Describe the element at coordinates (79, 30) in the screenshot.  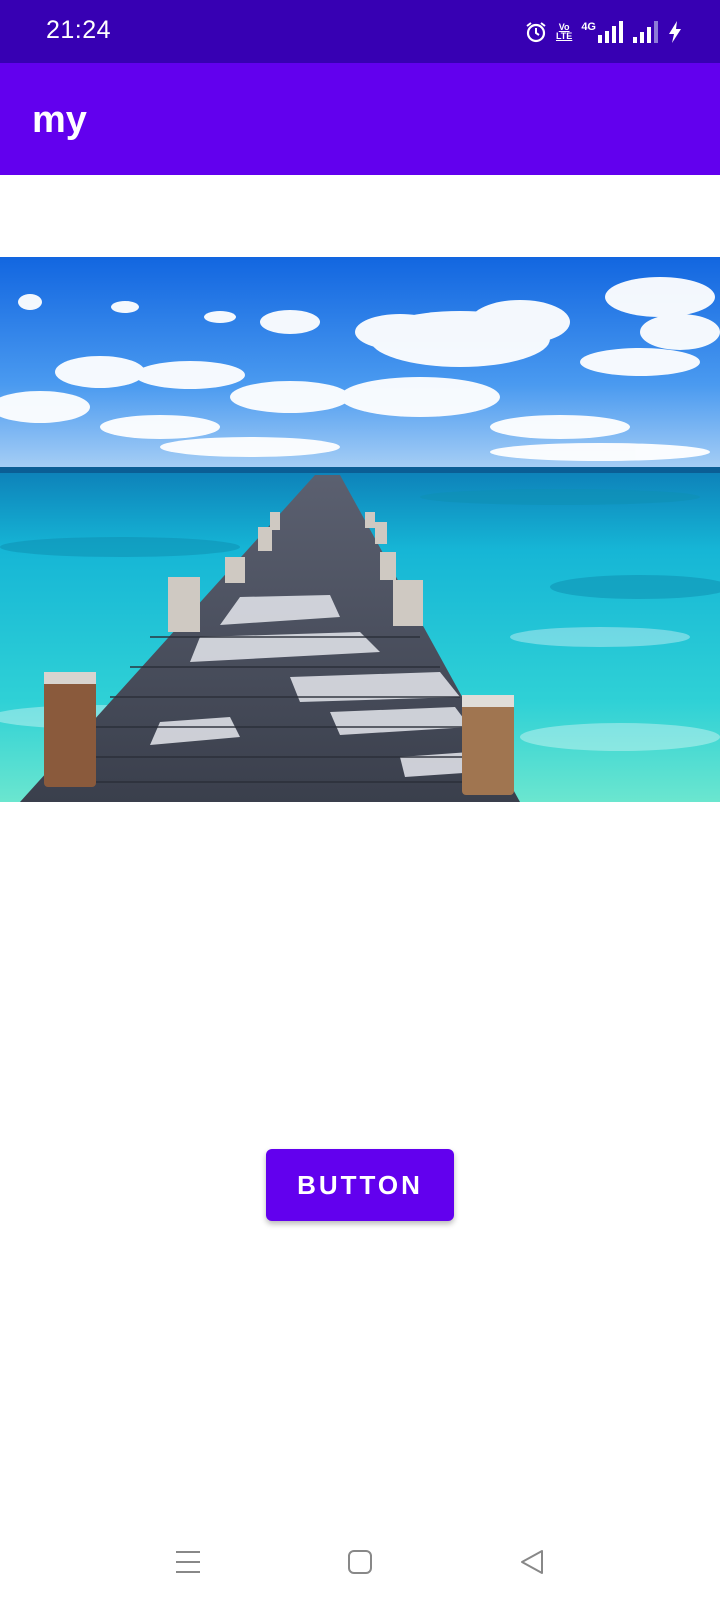
I see `status-time: 21:24` at that location.